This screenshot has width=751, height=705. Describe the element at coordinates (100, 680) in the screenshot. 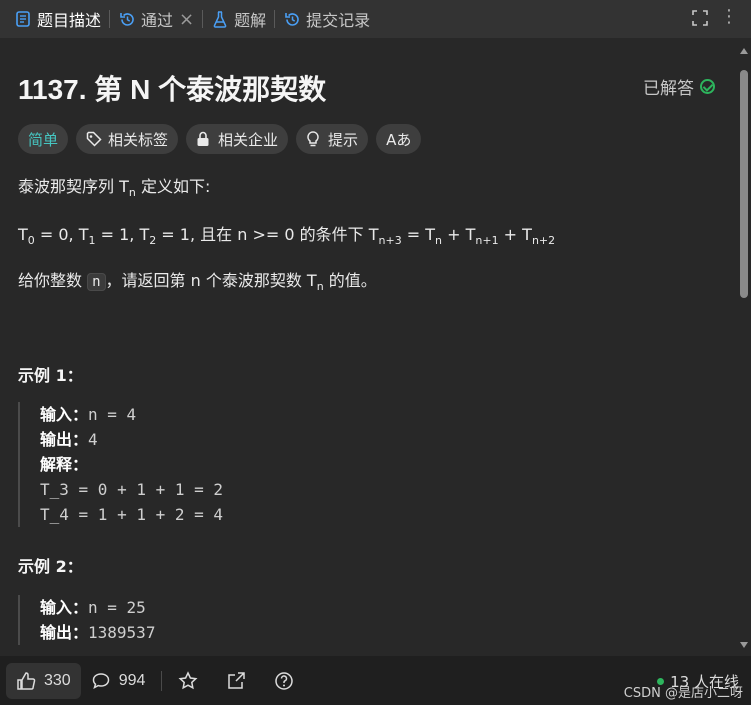

I see `comment-icon` at that location.